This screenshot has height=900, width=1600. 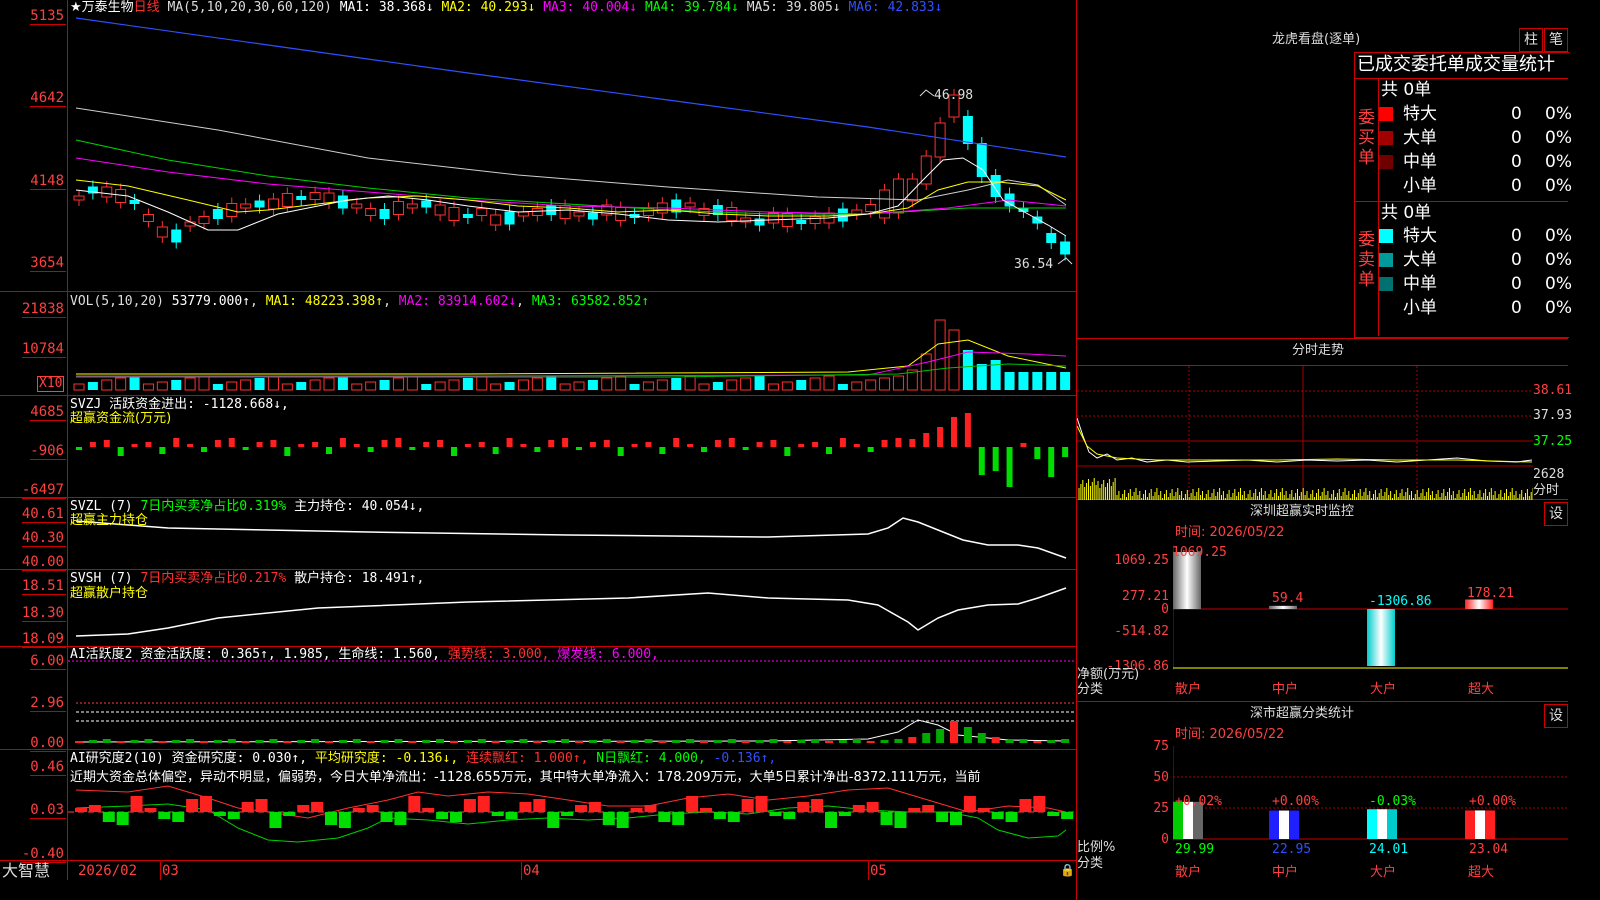 What do you see at coordinates (1389, 849) in the screenshot?
I see `classify-value-label: 24.01` at bounding box center [1389, 849].